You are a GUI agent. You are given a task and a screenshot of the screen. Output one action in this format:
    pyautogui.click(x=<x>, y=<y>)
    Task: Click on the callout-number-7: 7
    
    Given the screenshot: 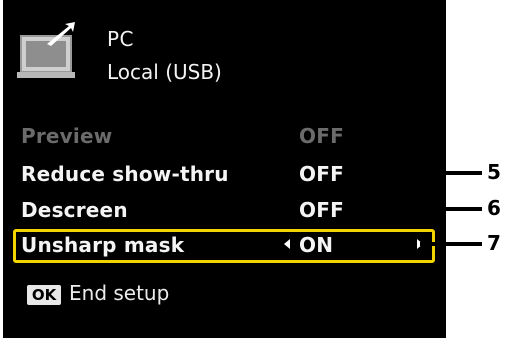 What is the action you would take?
    pyautogui.click(x=494, y=243)
    